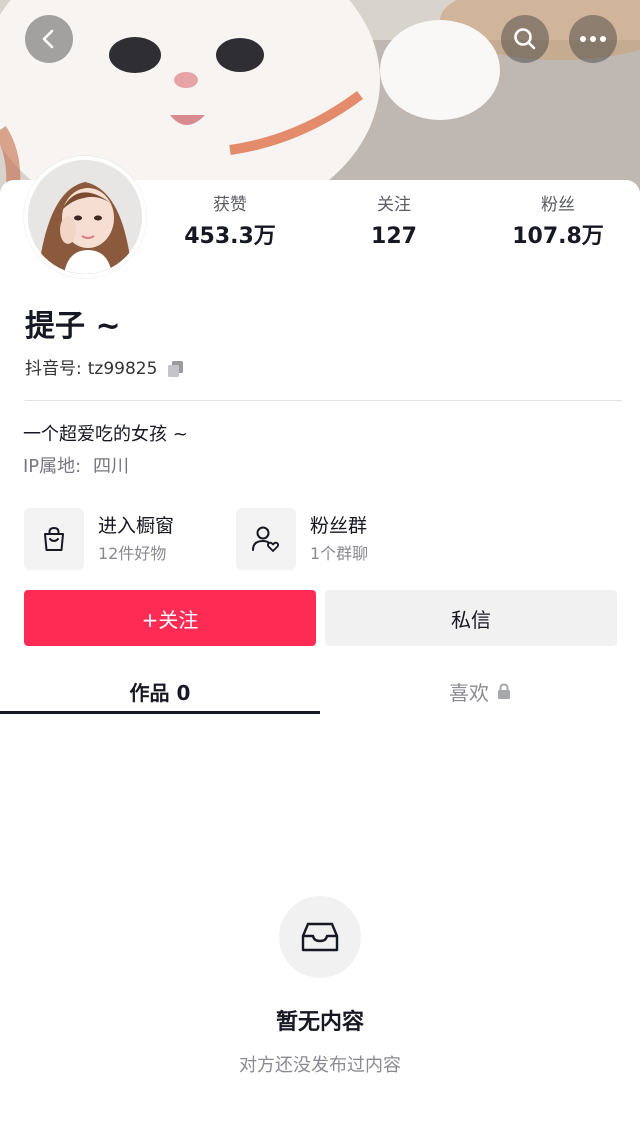 The image size is (640, 1138). What do you see at coordinates (394, 223) in the screenshot?
I see `stat-following: 关注 127` at bounding box center [394, 223].